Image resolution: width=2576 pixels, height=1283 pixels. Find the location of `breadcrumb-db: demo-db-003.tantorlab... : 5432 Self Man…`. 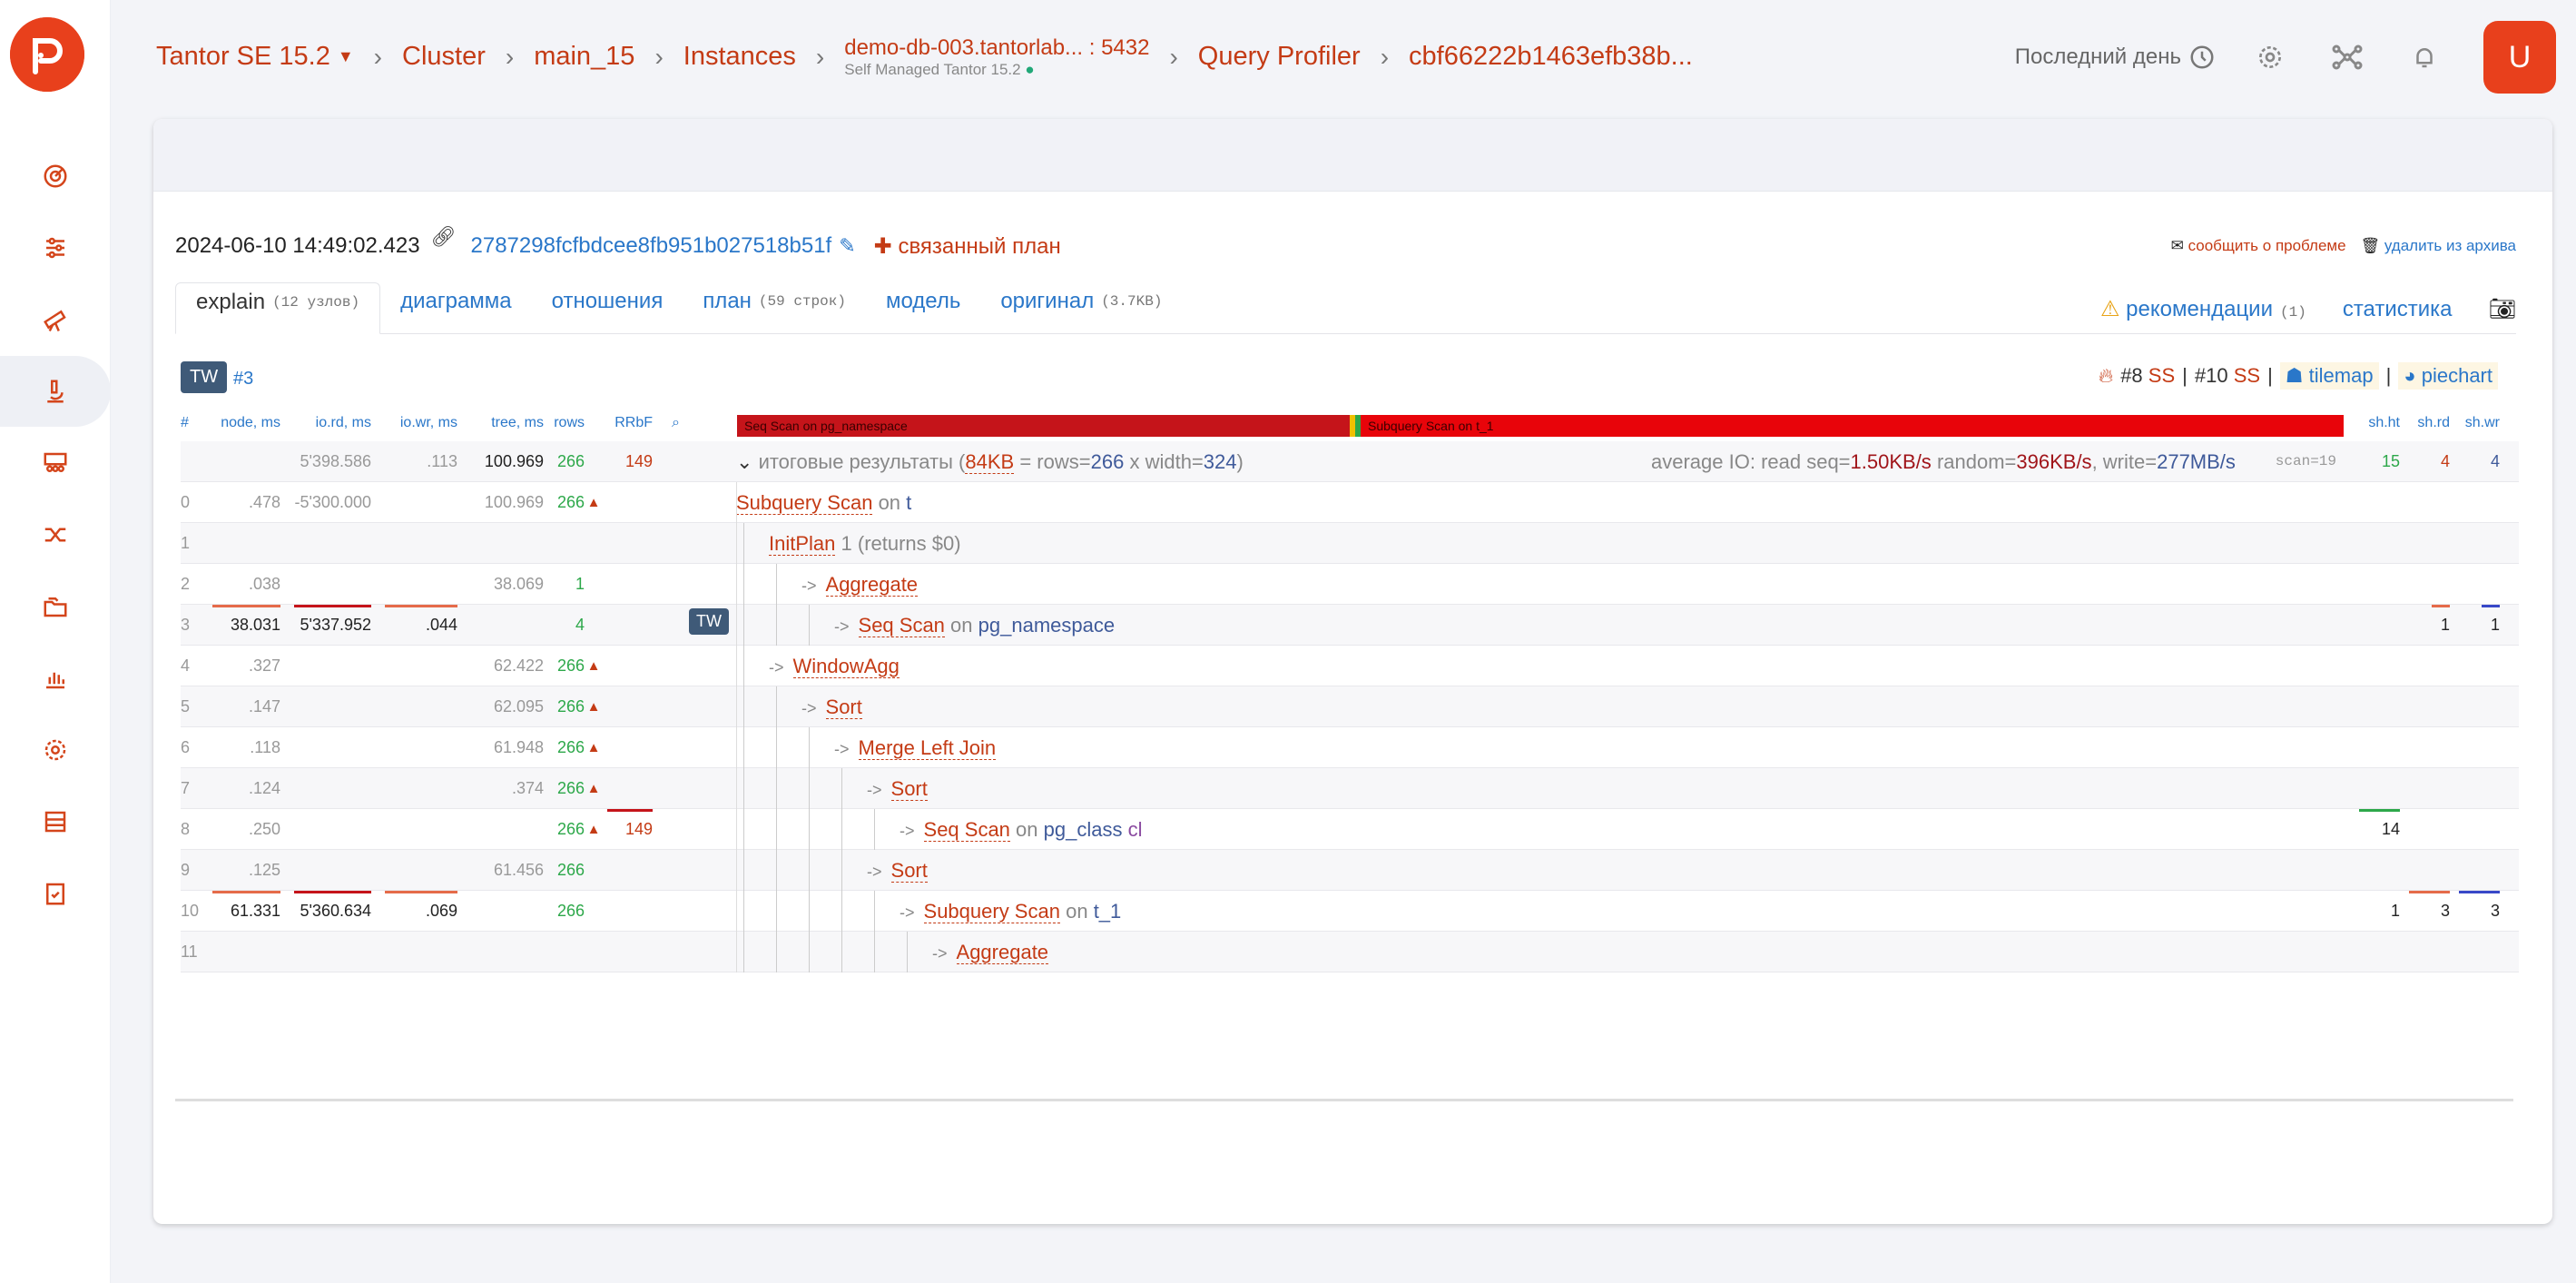

breadcrumb-db: demo-db-003.tantorlab... : 5432 Self Man… is located at coordinates (996, 56).